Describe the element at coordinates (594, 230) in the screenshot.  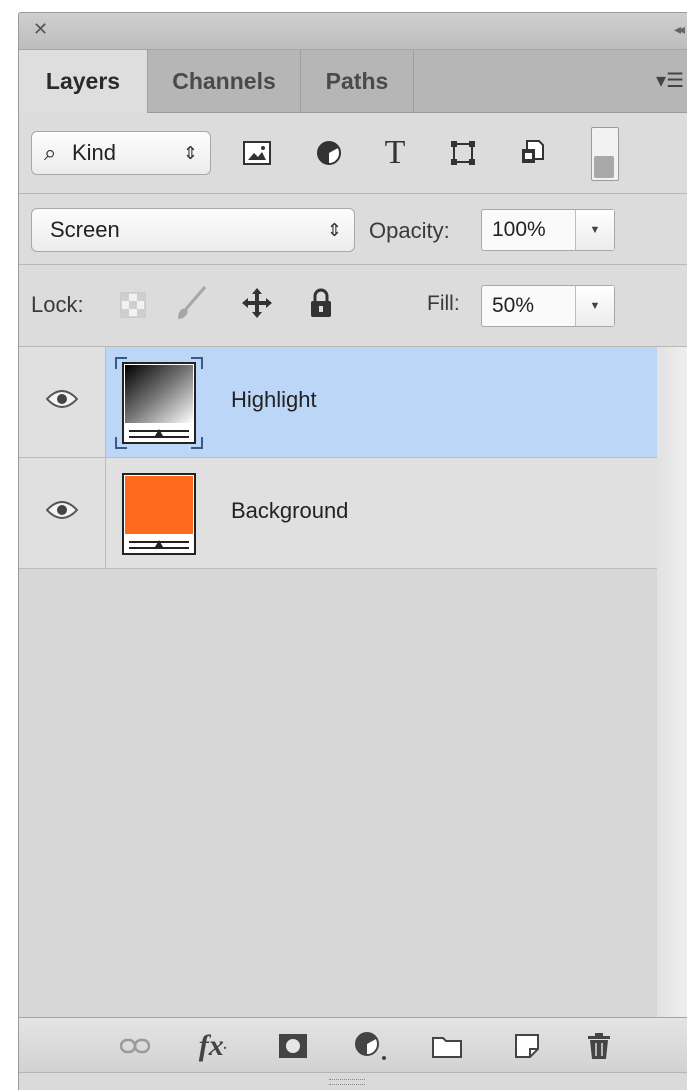
I see `opacity-dropdown-icon: ▼` at that location.